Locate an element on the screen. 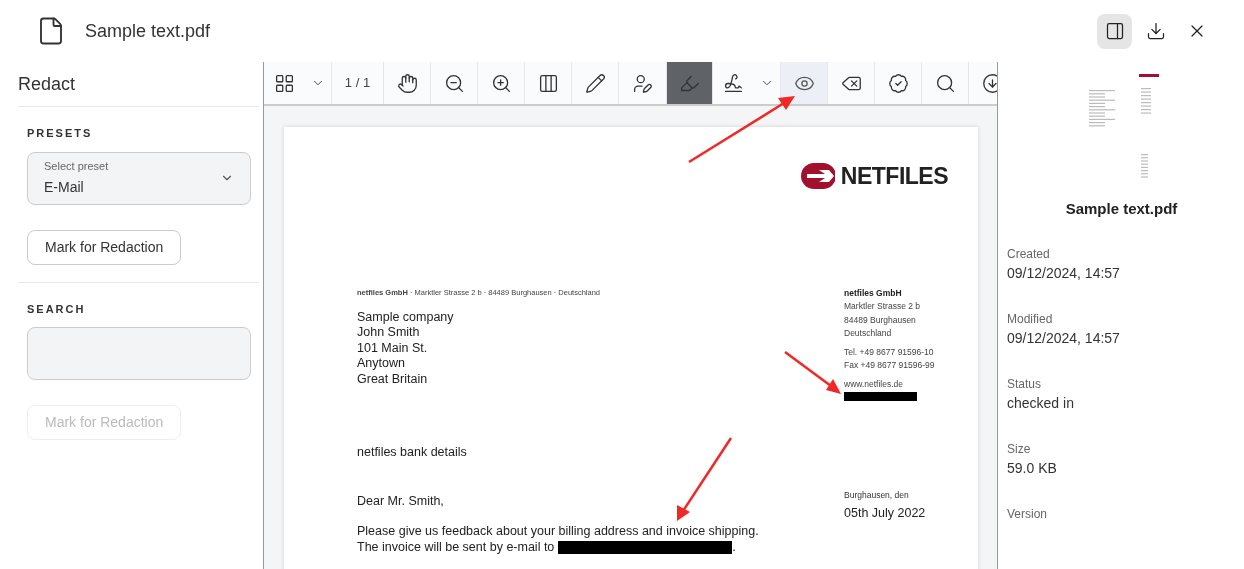 Image resolution: width=1244 pixels, height=569 pixels. property-value: 59.0 KB is located at coordinates (1032, 468).